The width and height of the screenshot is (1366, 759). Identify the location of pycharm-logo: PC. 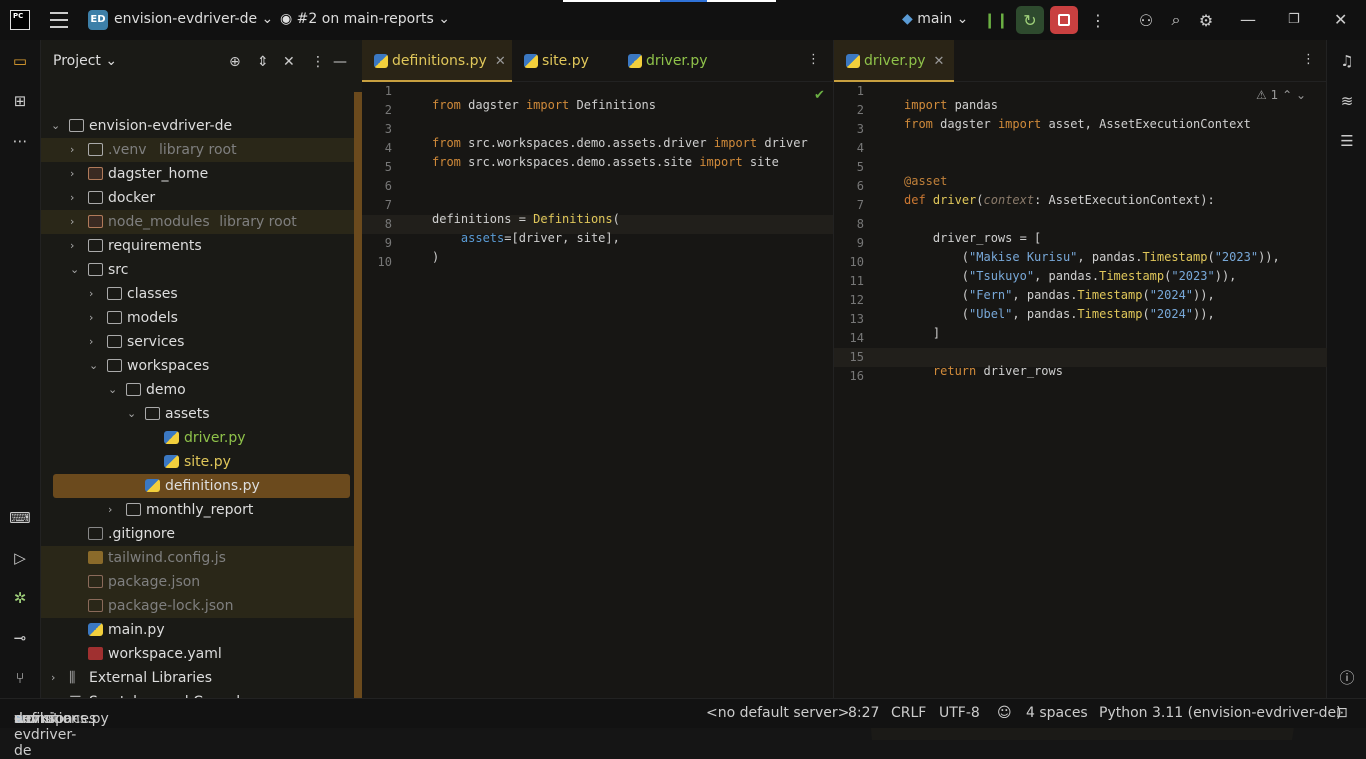
(20, 20).